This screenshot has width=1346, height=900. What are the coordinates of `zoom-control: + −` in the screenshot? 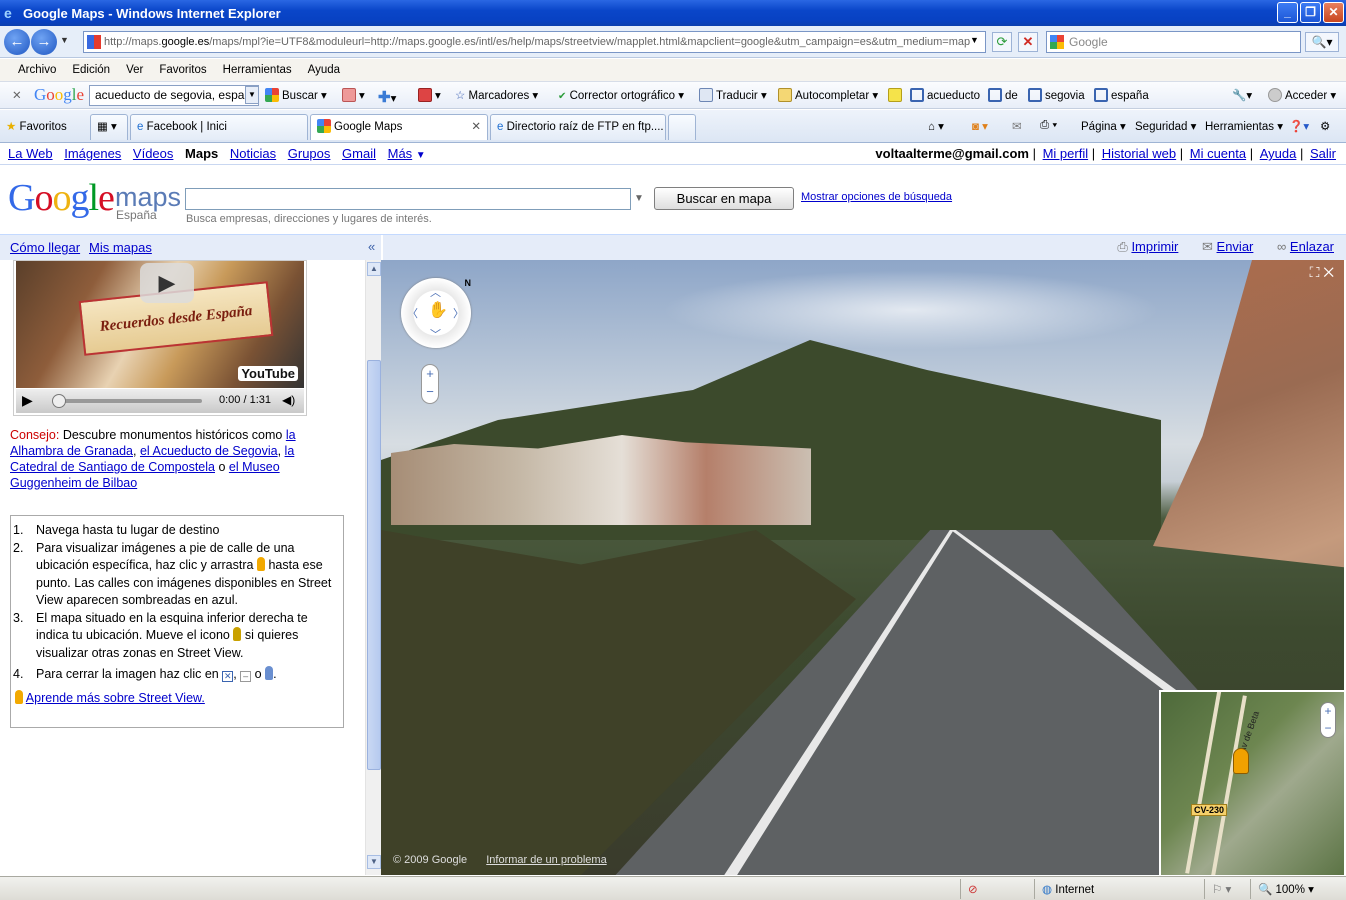 It's located at (430, 384).